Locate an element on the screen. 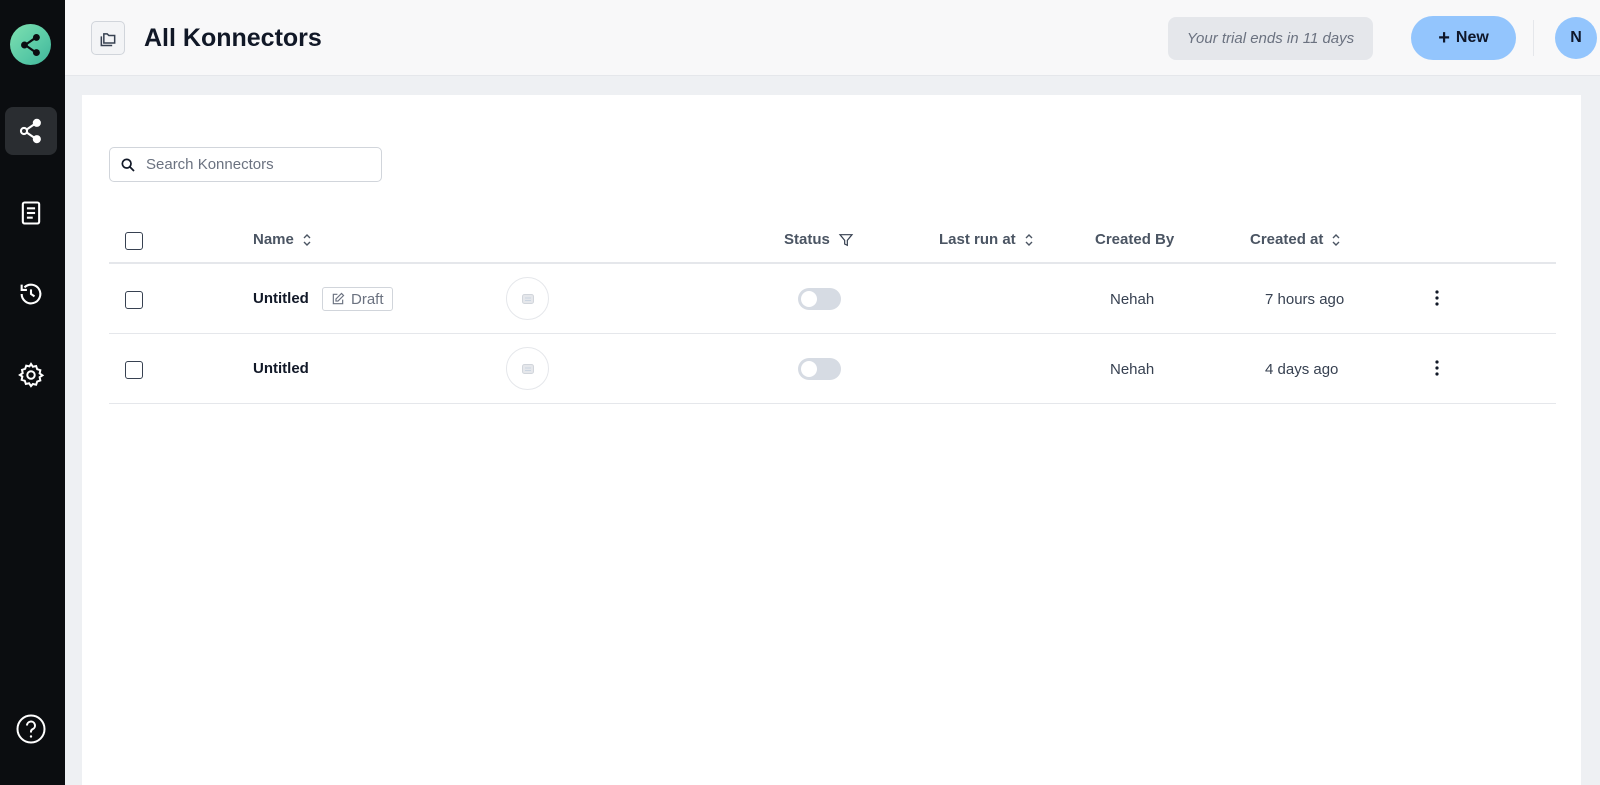  folders-button is located at coordinates (108, 38).